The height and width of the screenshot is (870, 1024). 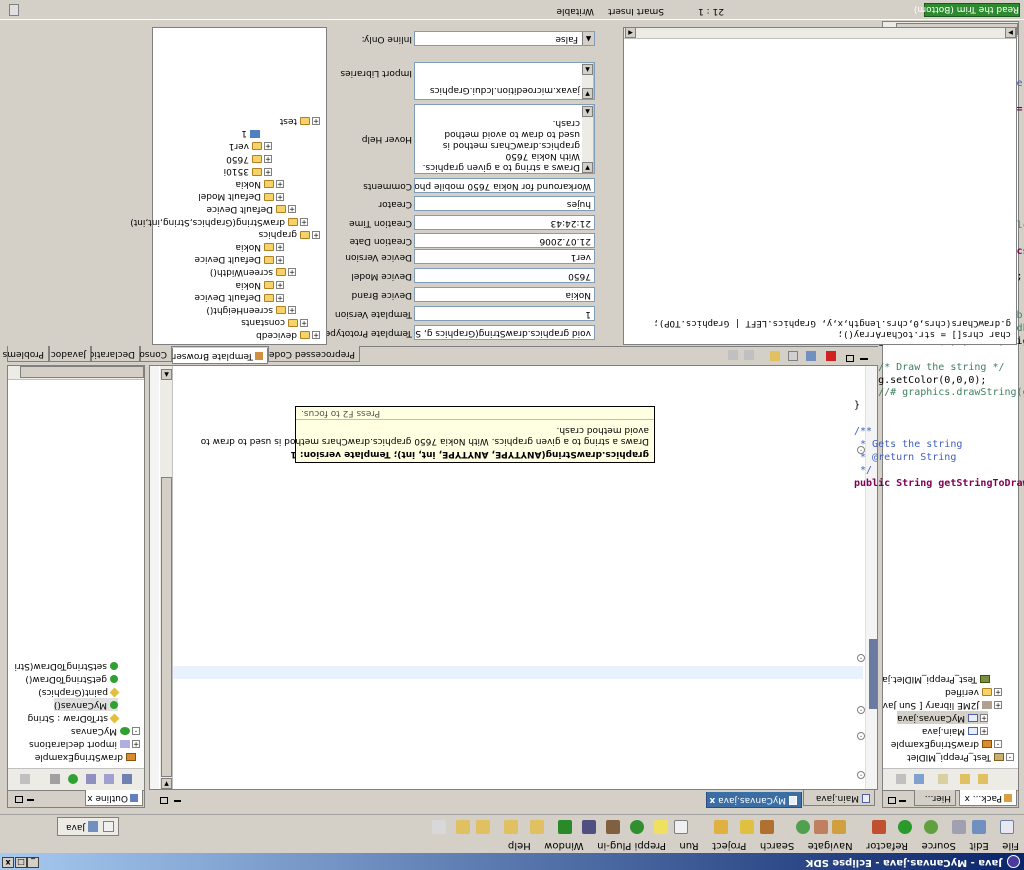 I want to click on horizontal-scrollbar: ▶ ◀, so click(x=820, y=33).